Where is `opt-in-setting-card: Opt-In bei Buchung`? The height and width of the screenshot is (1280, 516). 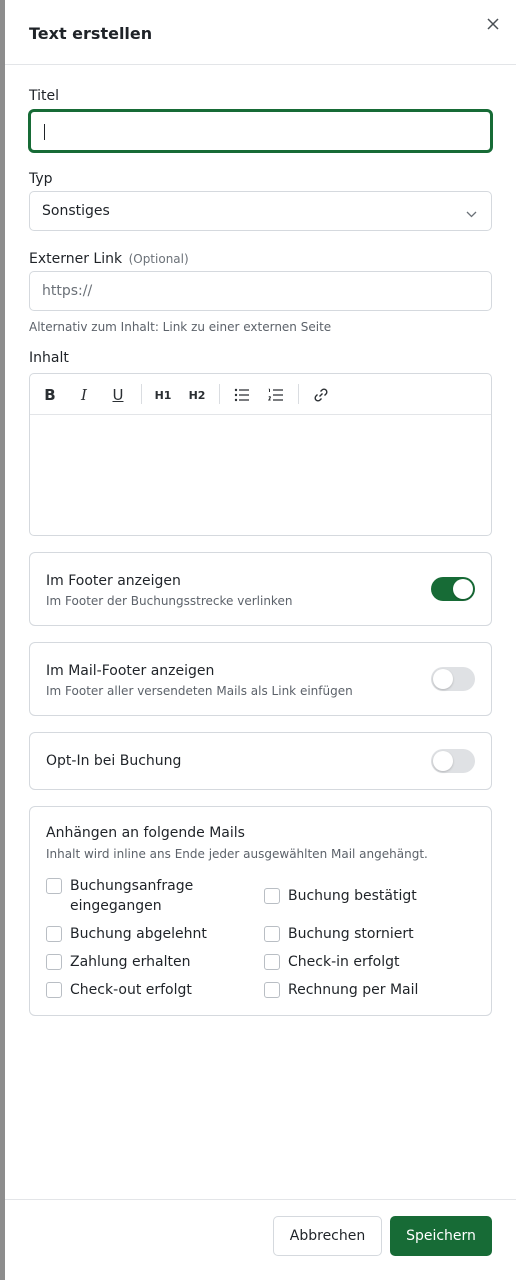 opt-in-setting-card: Opt-In bei Buchung is located at coordinates (260, 761).